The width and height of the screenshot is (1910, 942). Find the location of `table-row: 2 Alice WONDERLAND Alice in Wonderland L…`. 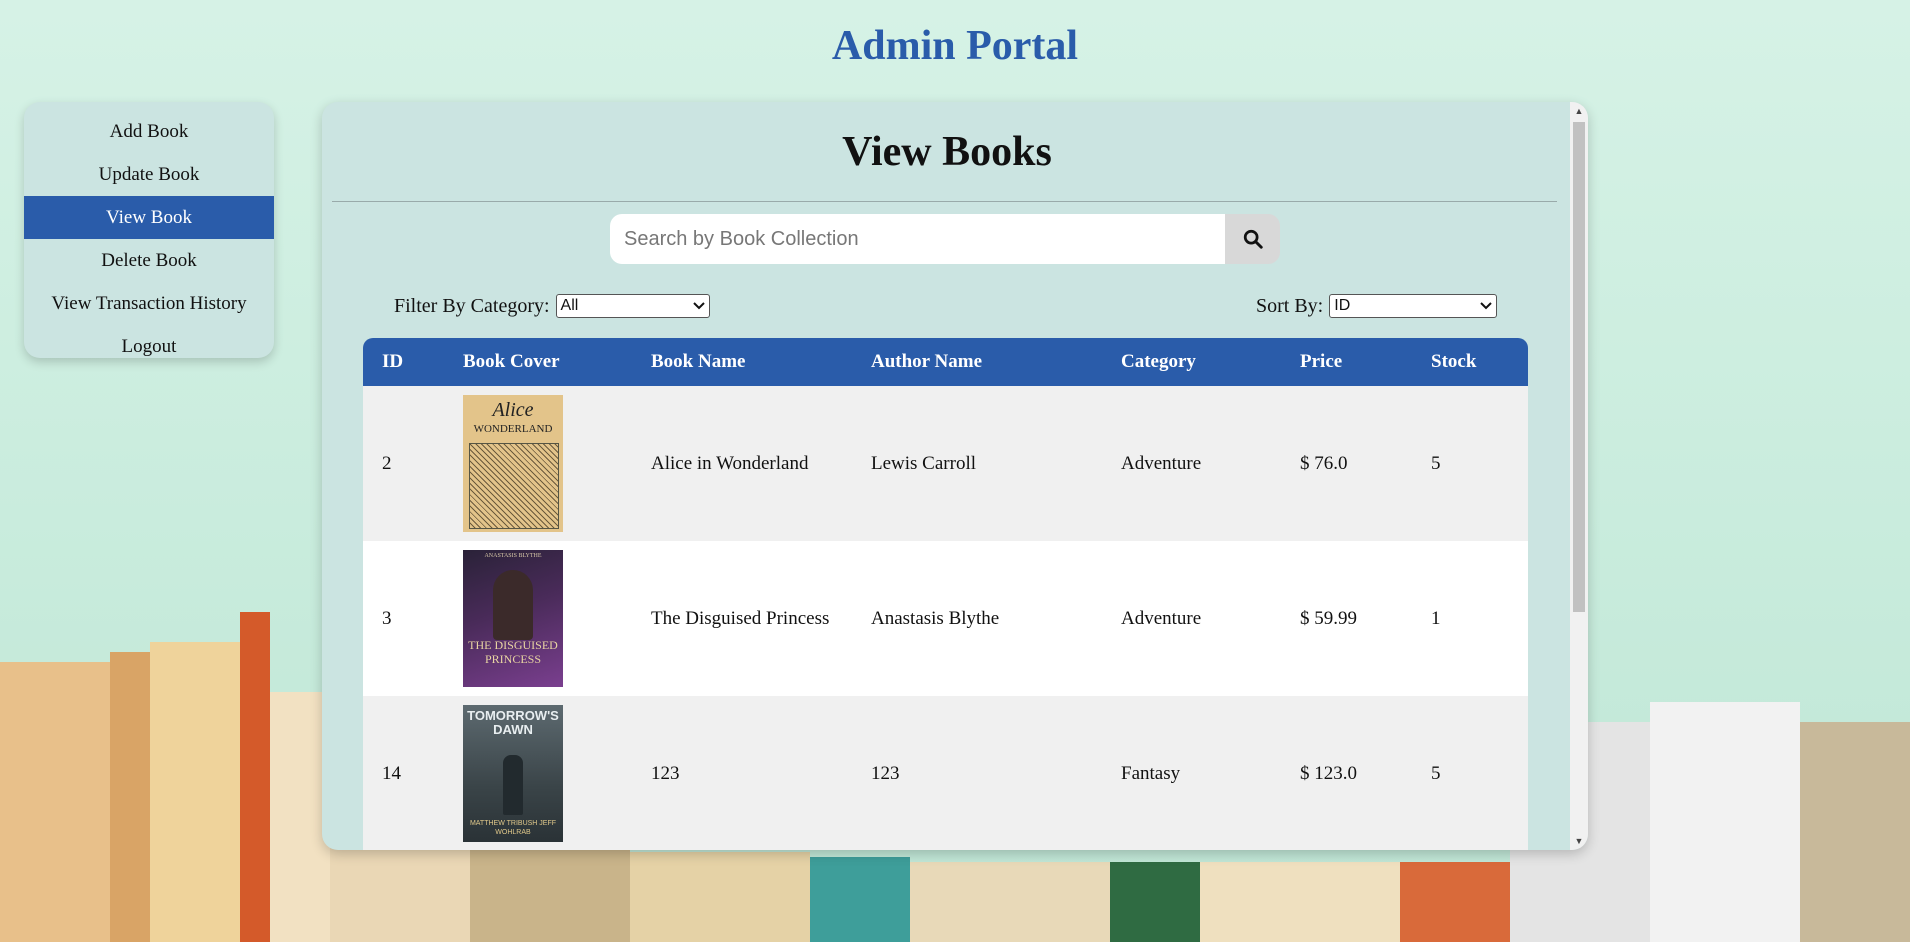

table-row: 2 Alice WONDERLAND Alice in Wonderland L… is located at coordinates (945, 463).